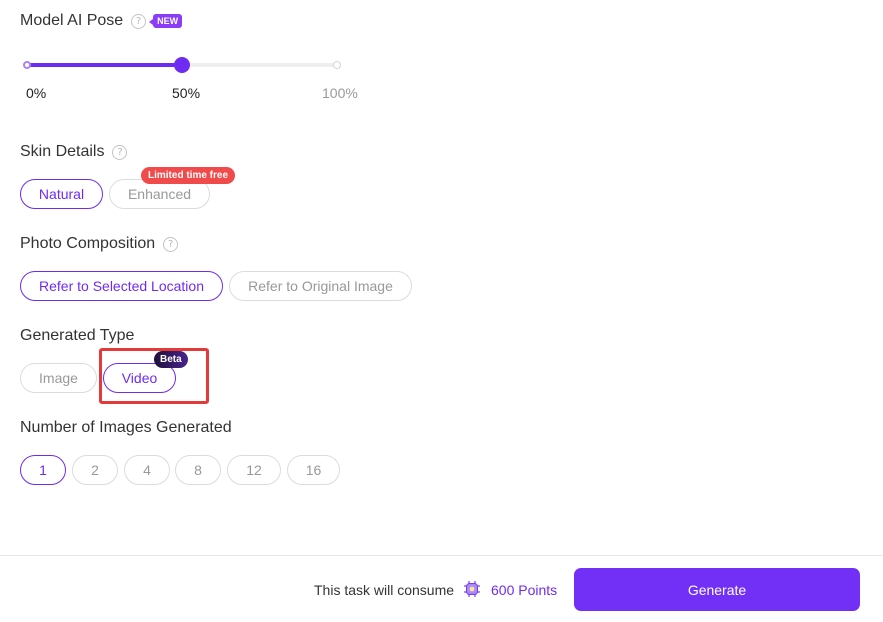  Describe the element at coordinates (472, 589) in the screenshot. I see `chip-icon` at that location.